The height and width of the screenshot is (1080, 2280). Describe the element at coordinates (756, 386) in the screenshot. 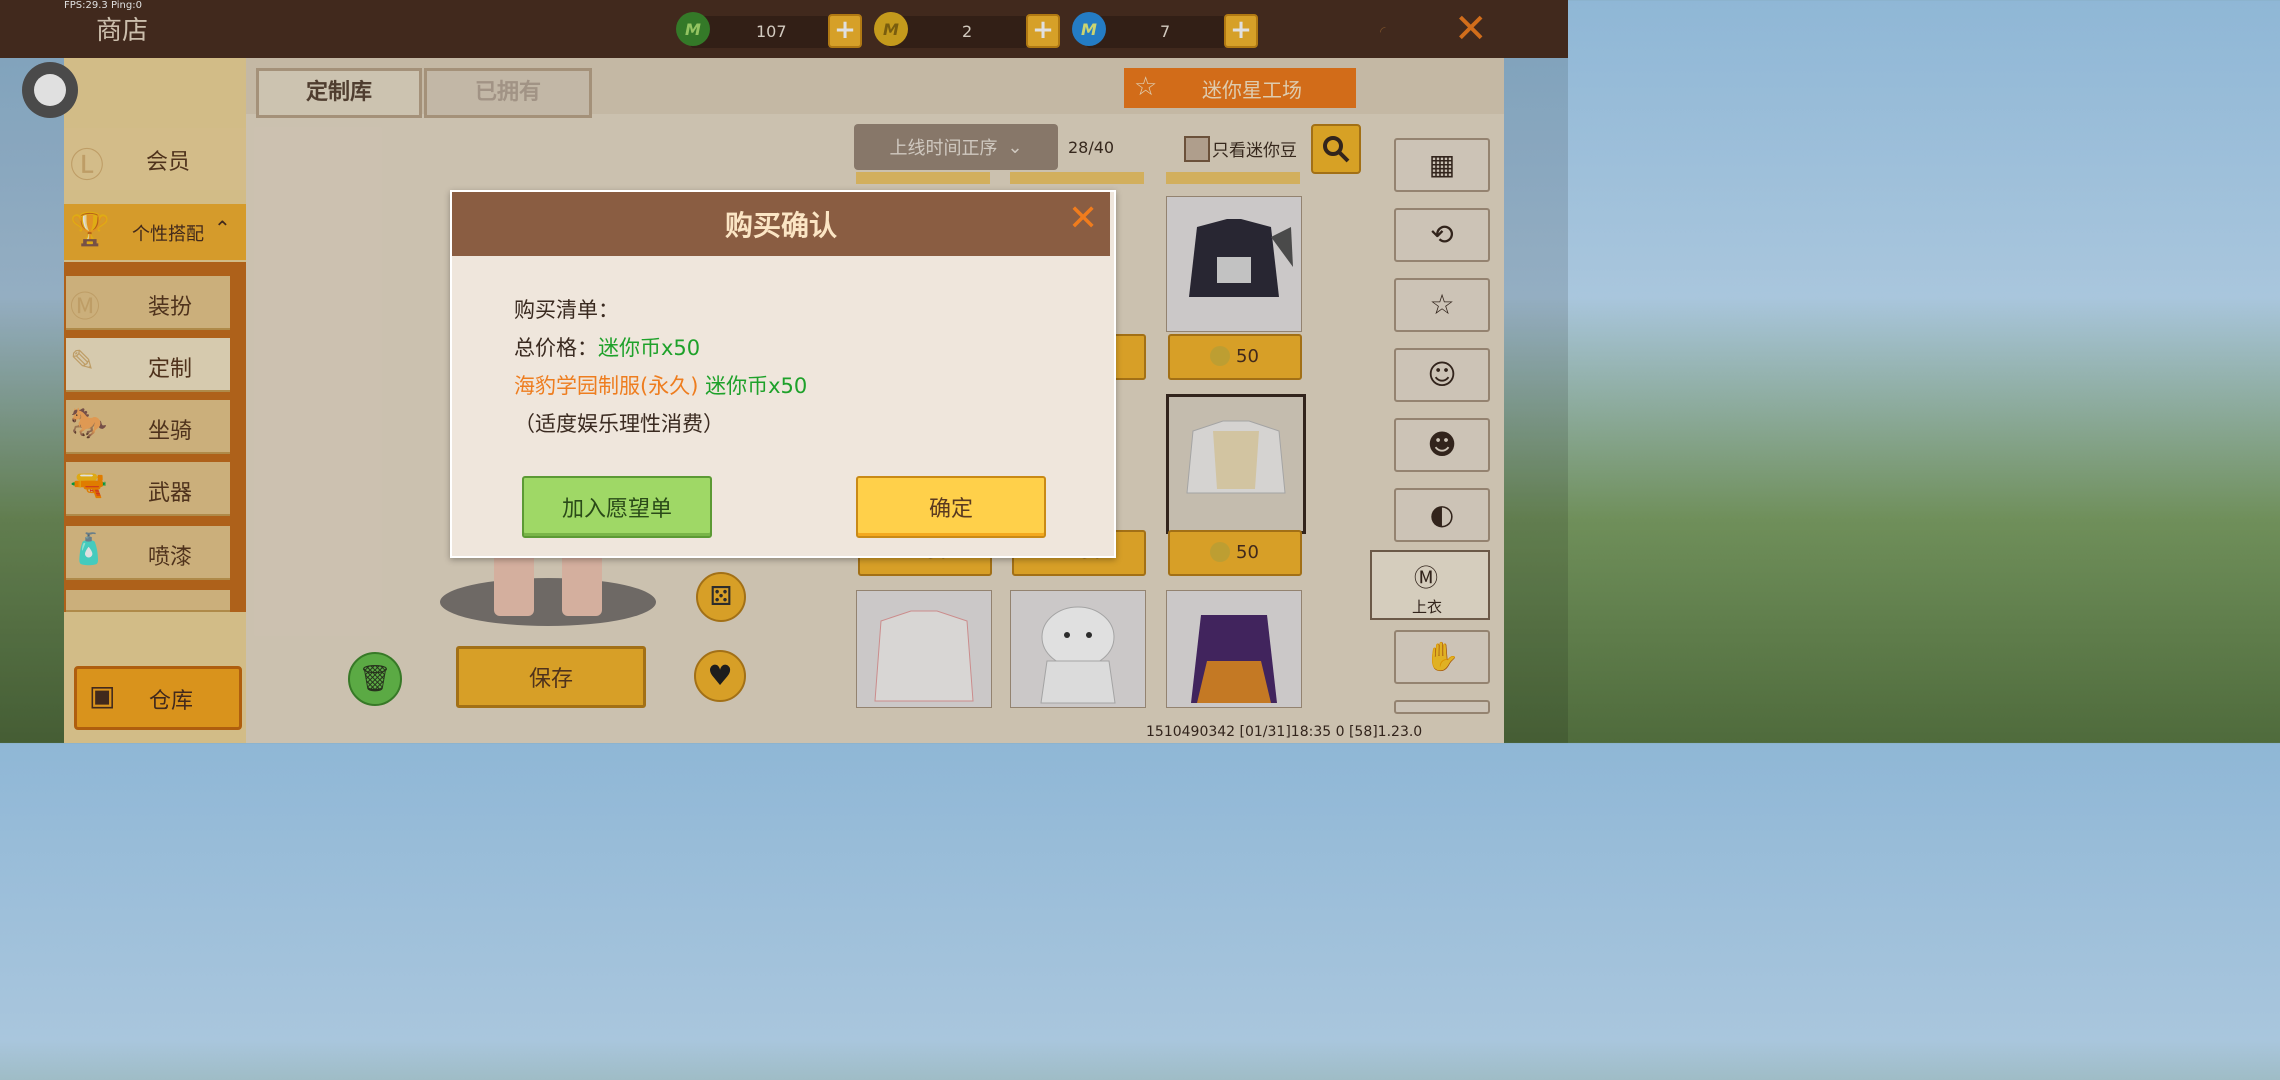

I see `item-price: 迷你币x50` at that location.